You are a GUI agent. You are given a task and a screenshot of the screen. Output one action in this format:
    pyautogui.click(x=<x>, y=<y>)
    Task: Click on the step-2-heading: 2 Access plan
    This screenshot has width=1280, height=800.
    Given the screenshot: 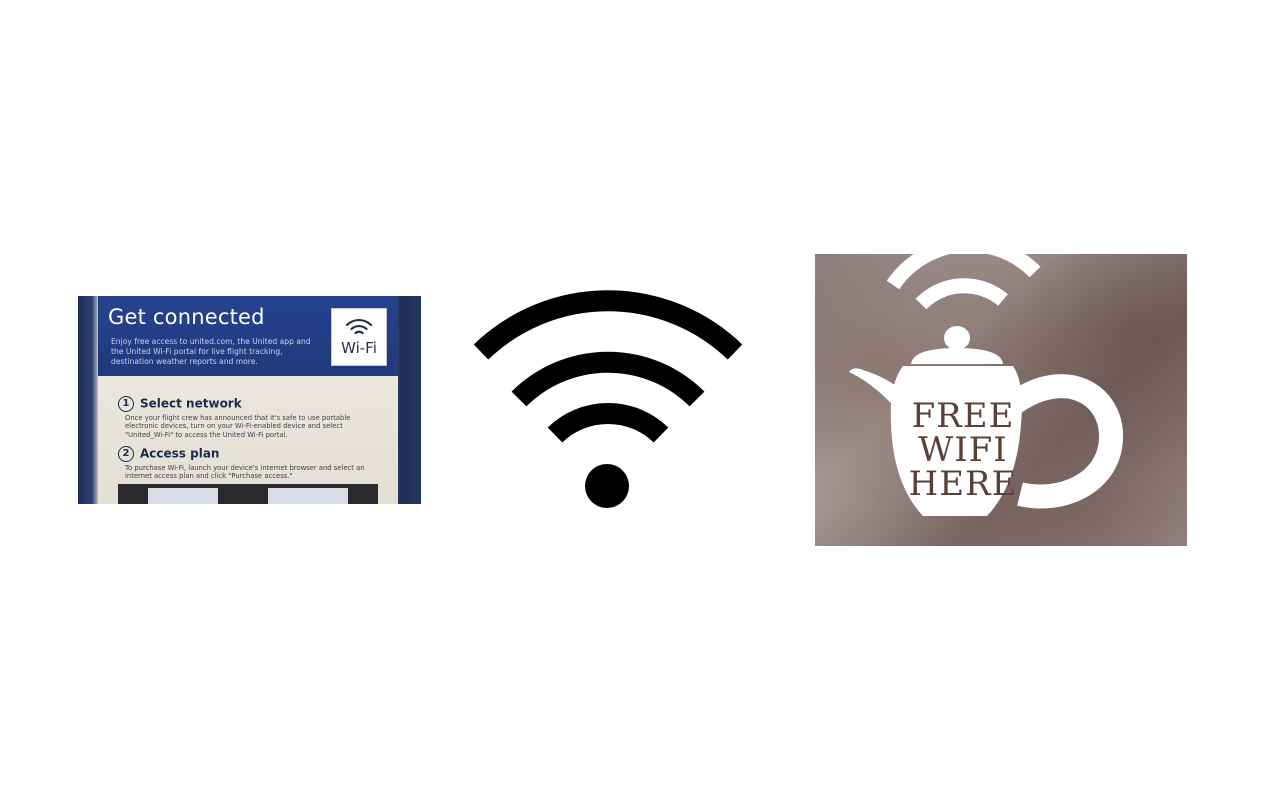 What is the action you would take?
    pyautogui.click(x=168, y=454)
    